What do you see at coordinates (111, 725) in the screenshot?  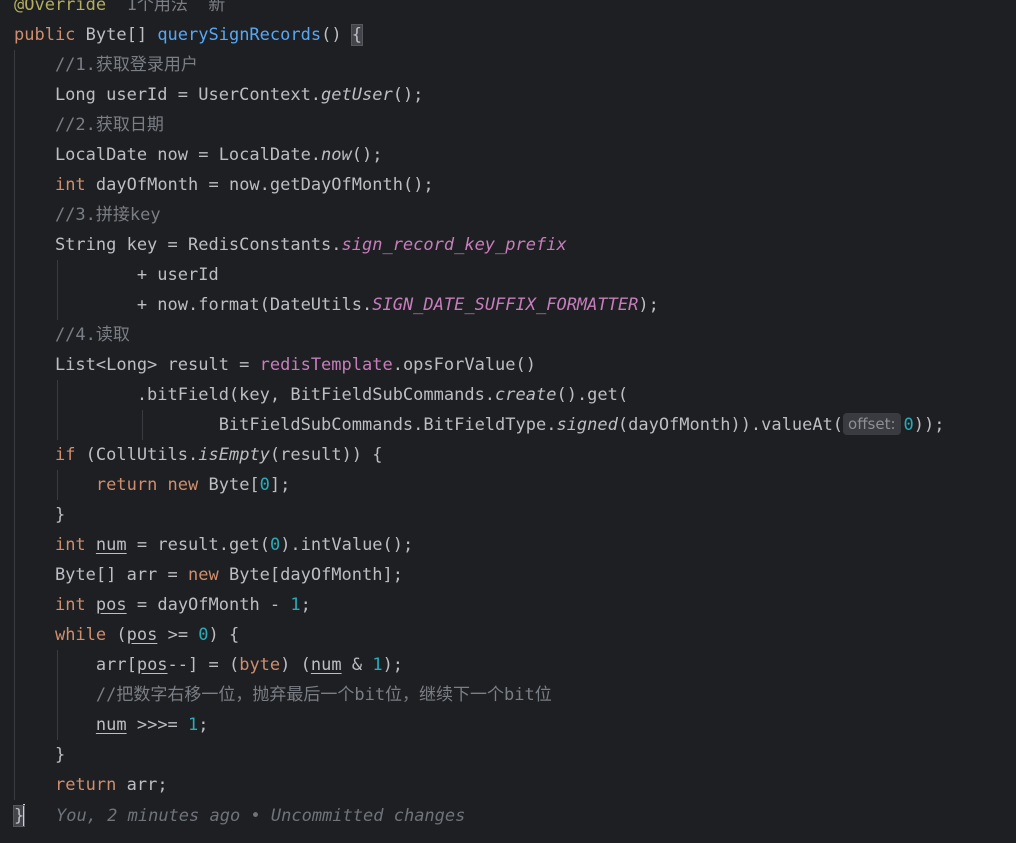 I see `code-line-25: num >>>= 1;` at bounding box center [111, 725].